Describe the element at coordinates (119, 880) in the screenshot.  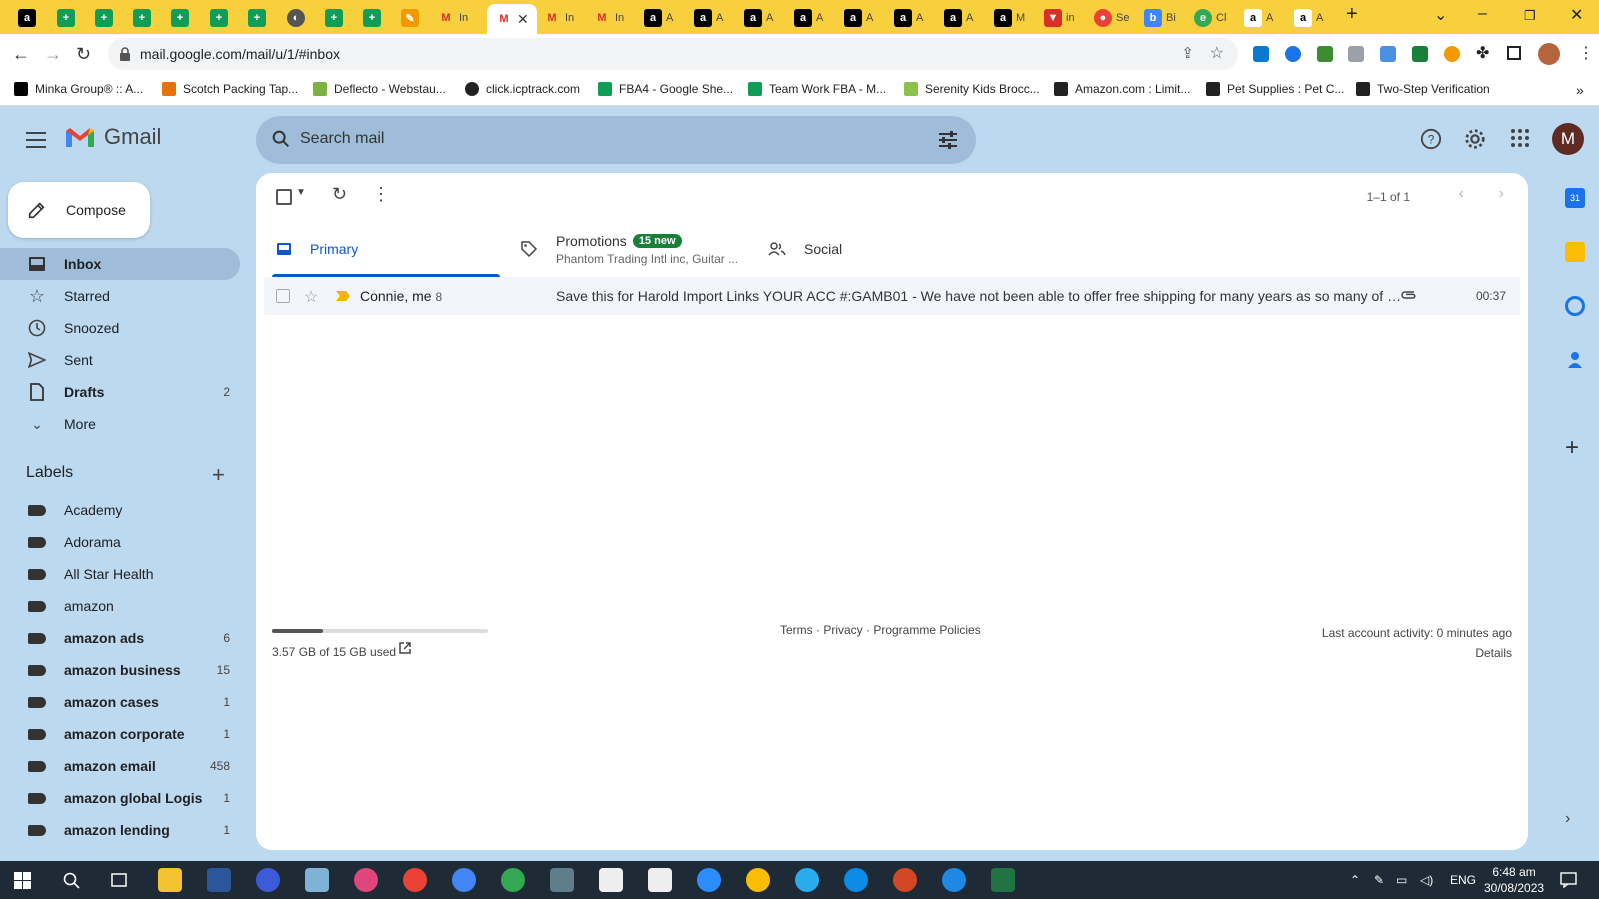
I see `task-view-icon` at that location.